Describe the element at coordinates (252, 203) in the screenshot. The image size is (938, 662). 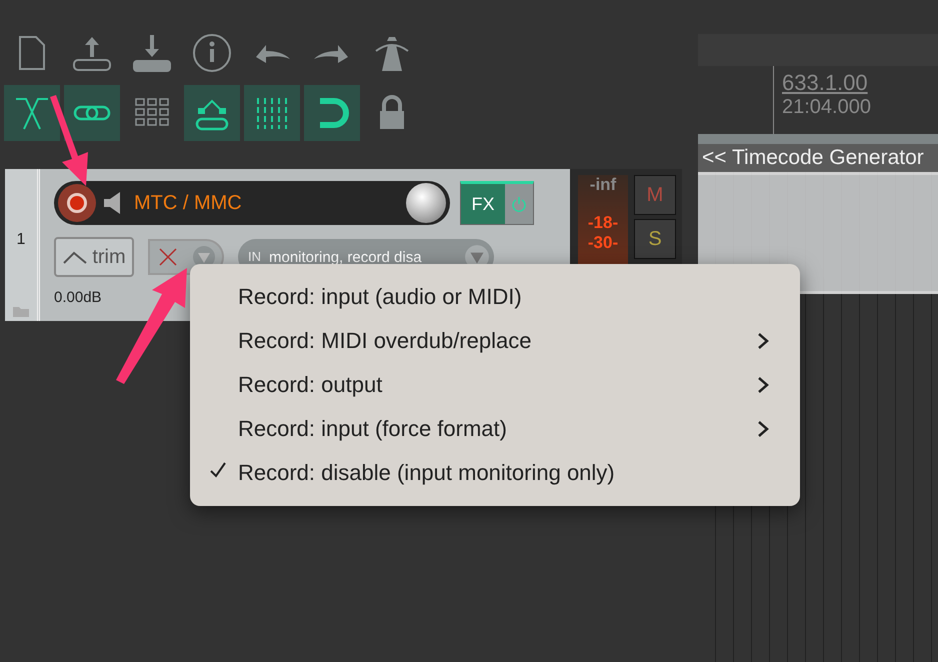
I see `track-name-bar: MTC / MMC` at that location.